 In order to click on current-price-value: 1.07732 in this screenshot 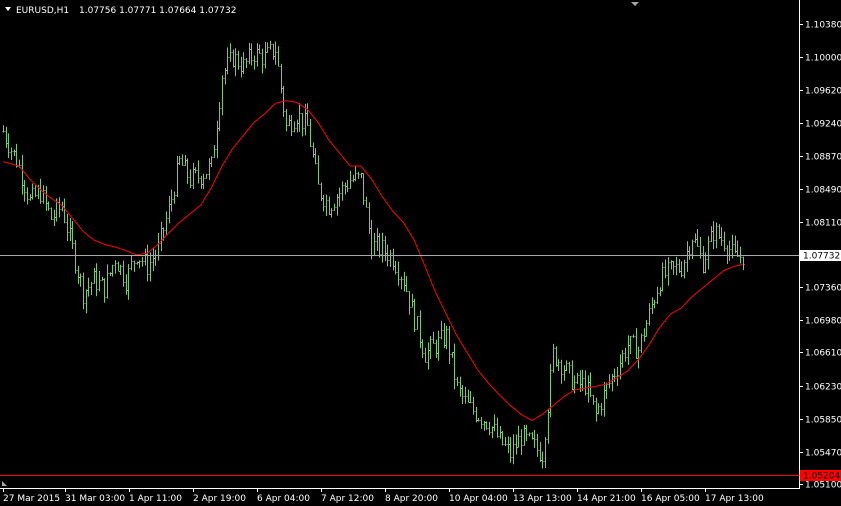, I will do `click(821, 257)`.